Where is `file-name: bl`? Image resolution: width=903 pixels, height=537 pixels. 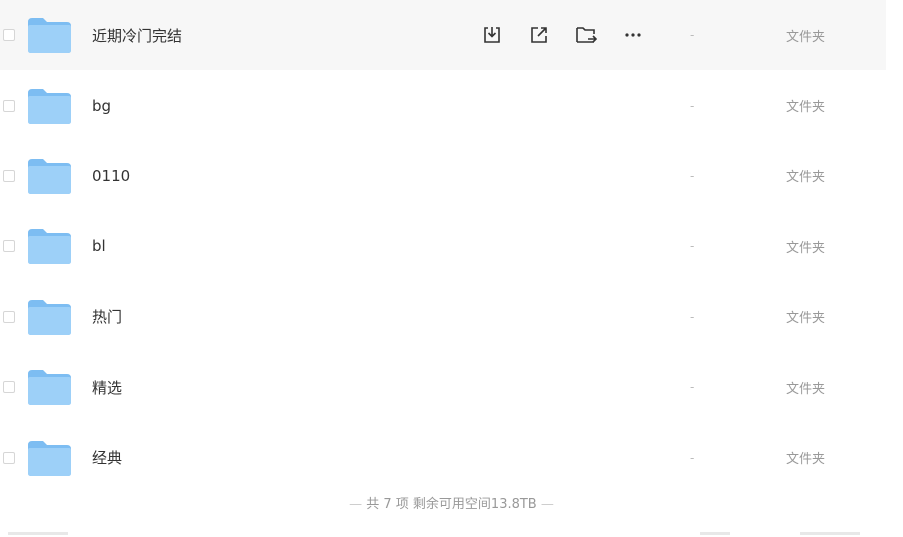
file-name: bl is located at coordinates (99, 246).